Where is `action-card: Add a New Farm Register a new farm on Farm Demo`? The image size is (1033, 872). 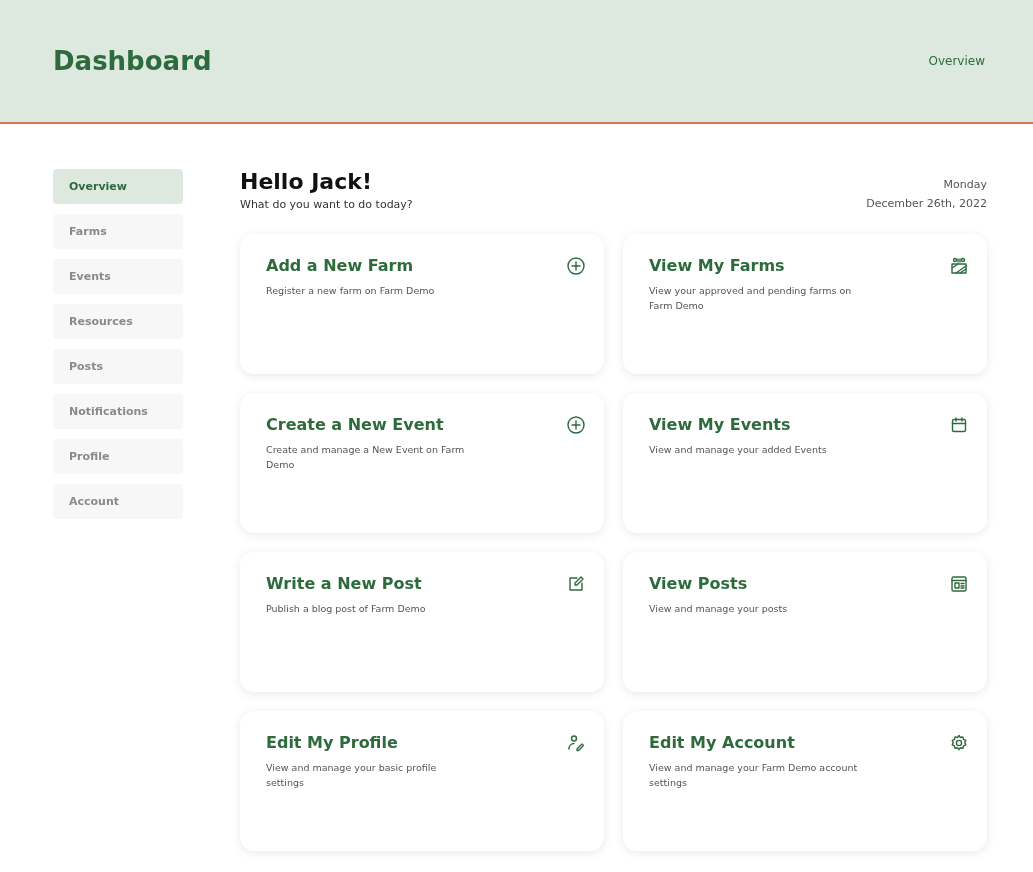 action-card: Add a New Farm Register a new farm on Farm Demo is located at coordinates (422, 304).